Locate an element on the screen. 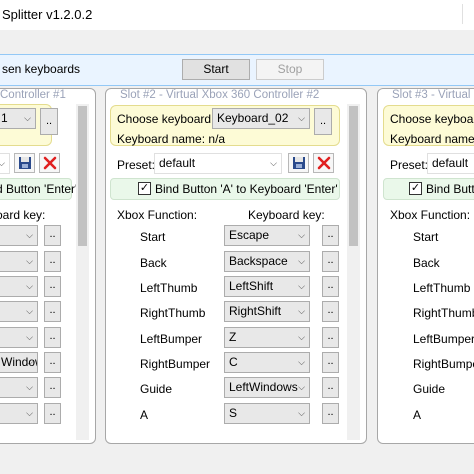  slot-2-key-select-5: C ⌵ is located at coordinates (267, 362).